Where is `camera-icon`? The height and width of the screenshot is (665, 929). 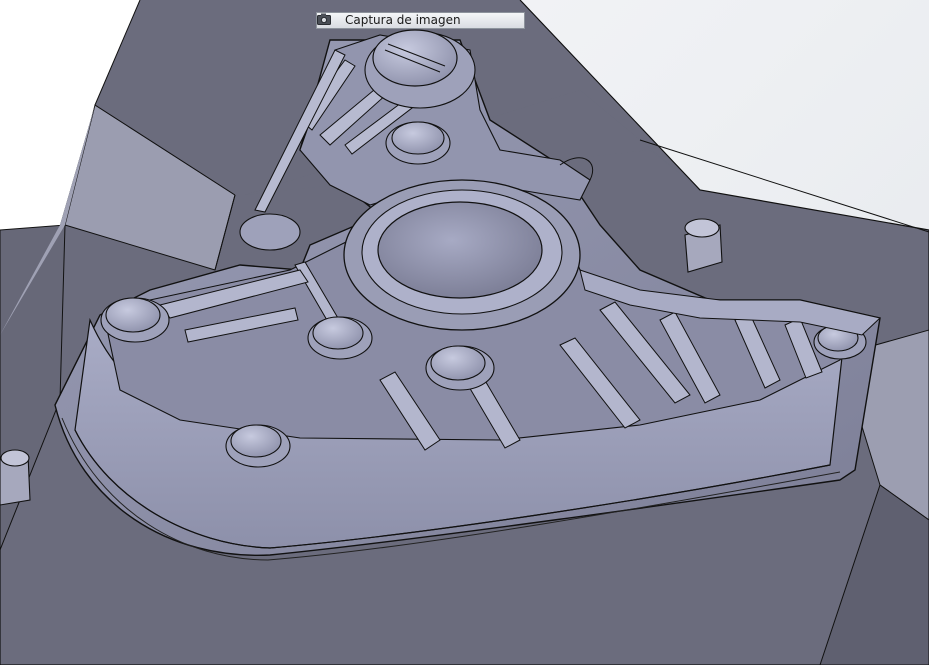
camera-icon is located at coordinates (327, 20).